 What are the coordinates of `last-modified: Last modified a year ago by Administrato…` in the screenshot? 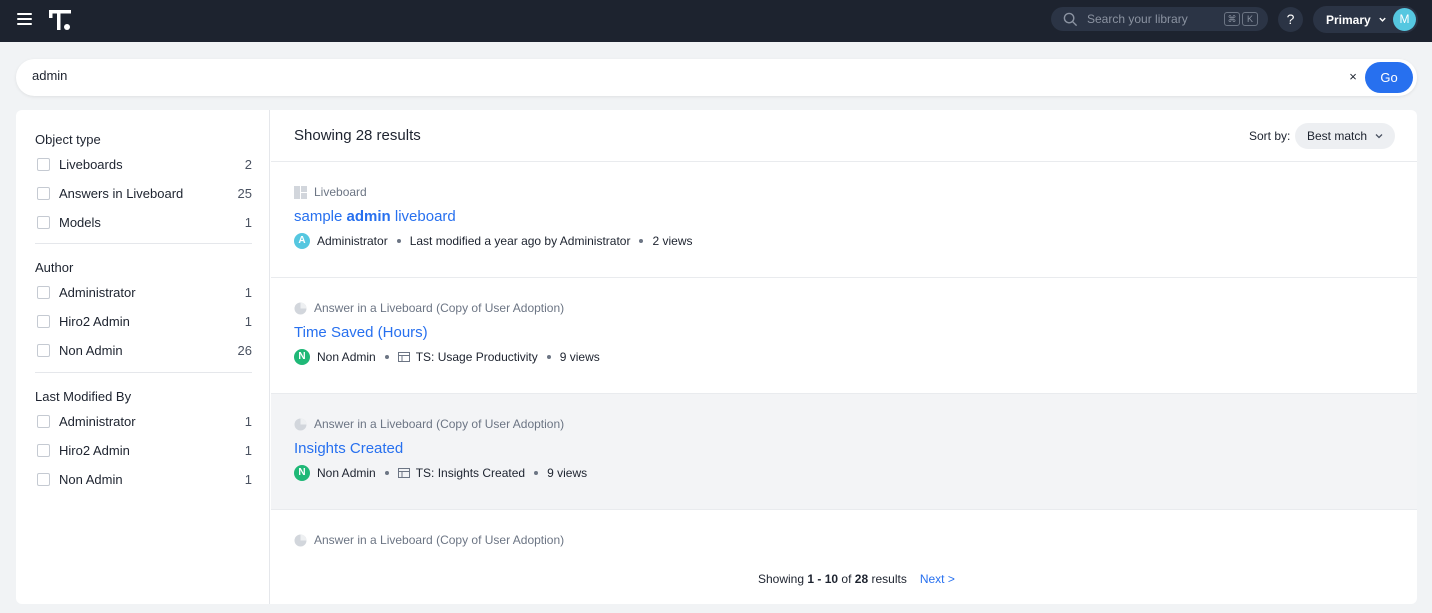 It's located at (520, 241).